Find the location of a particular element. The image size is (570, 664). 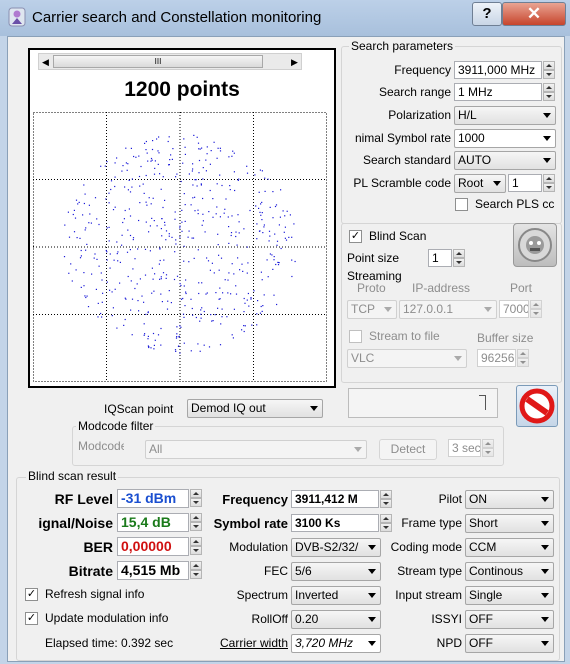

fec-select: 5/6 is located at coordinates (336, 571).